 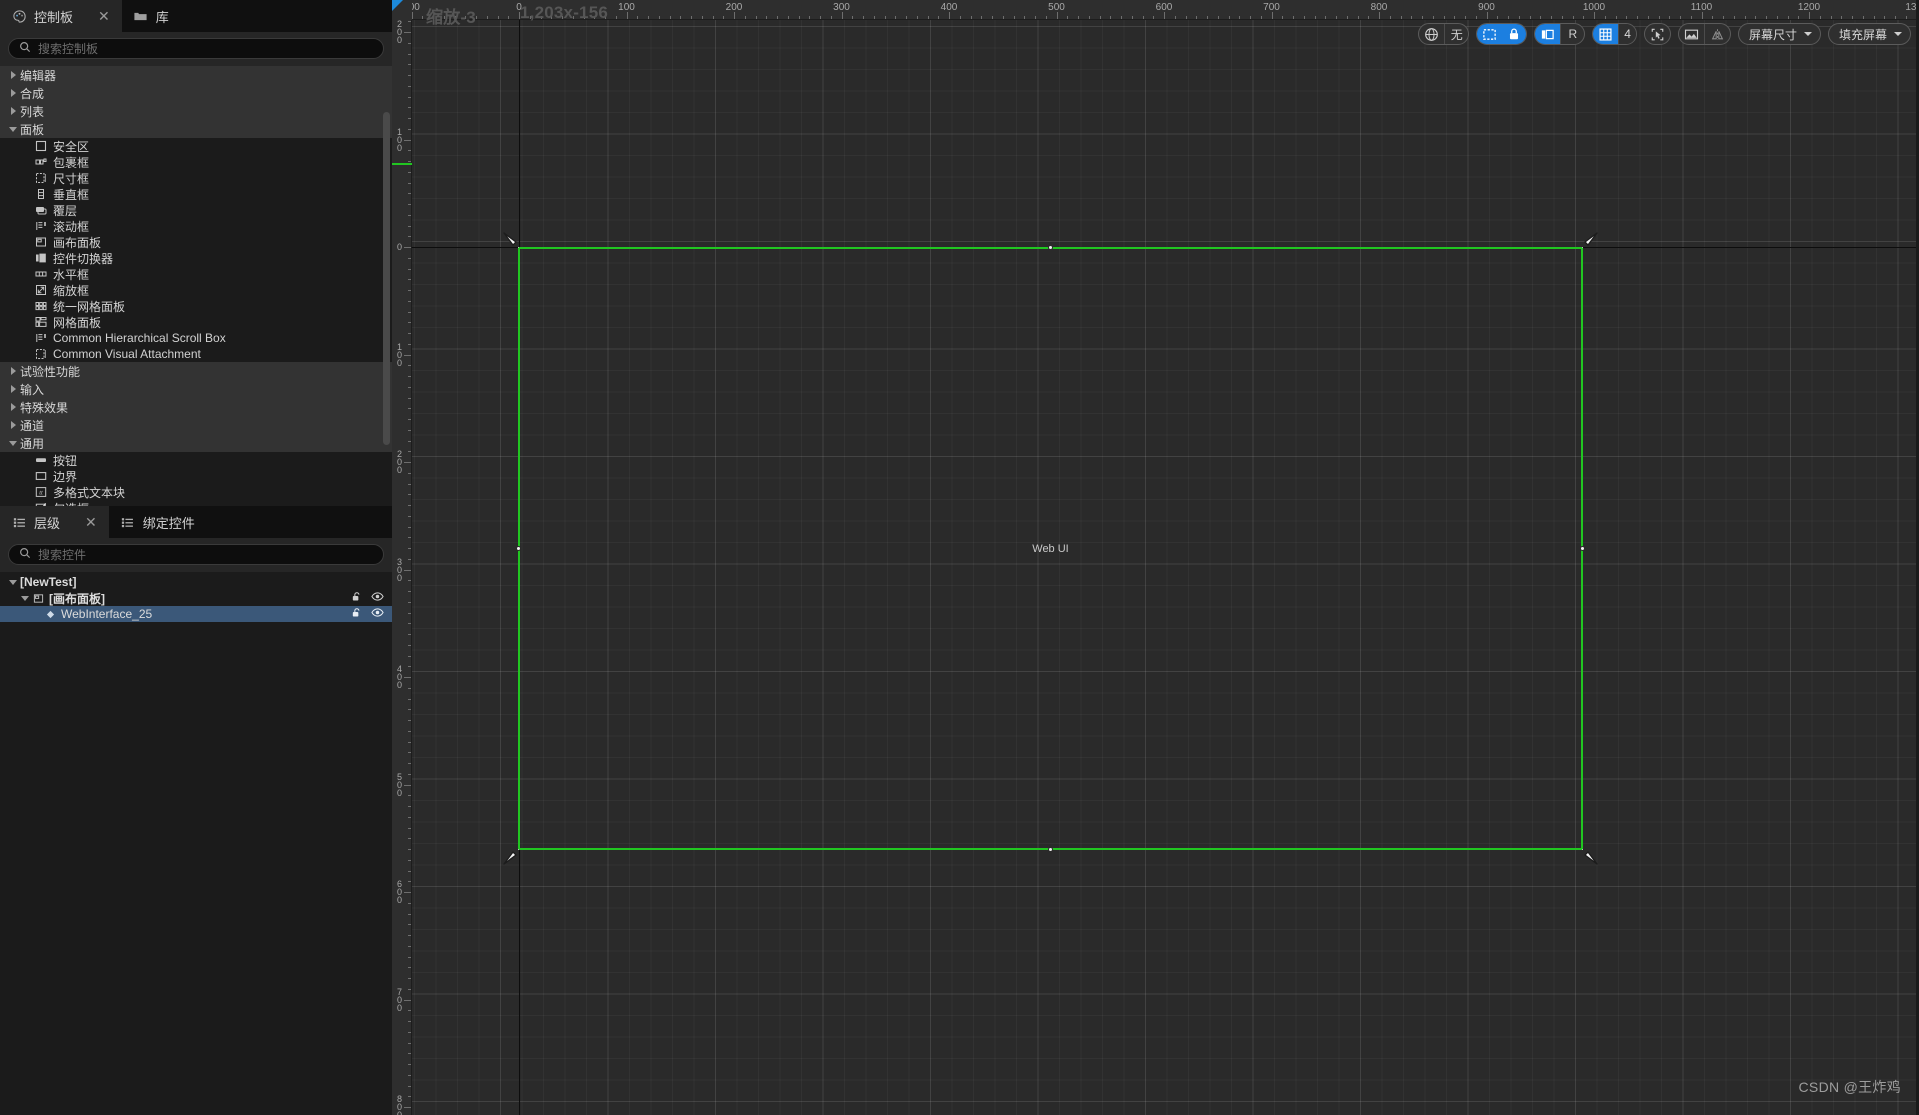 I want to click on tree-row-webinterface: WebInterface_25, so click(x=196, y=614).